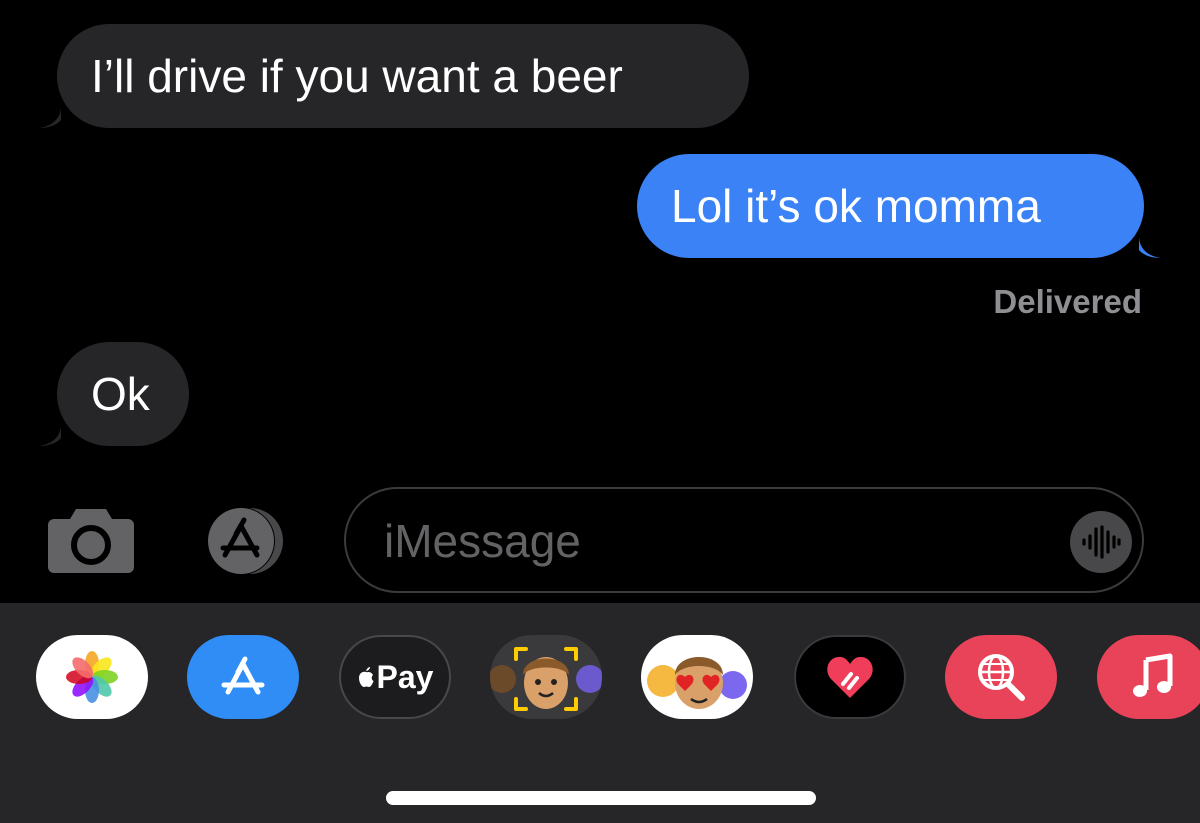 This screenshot has width=1200, height=823. What do you see at coordinates (704, 541) in the screenshot?
I see `message-input` at bounding box center [704, 541].